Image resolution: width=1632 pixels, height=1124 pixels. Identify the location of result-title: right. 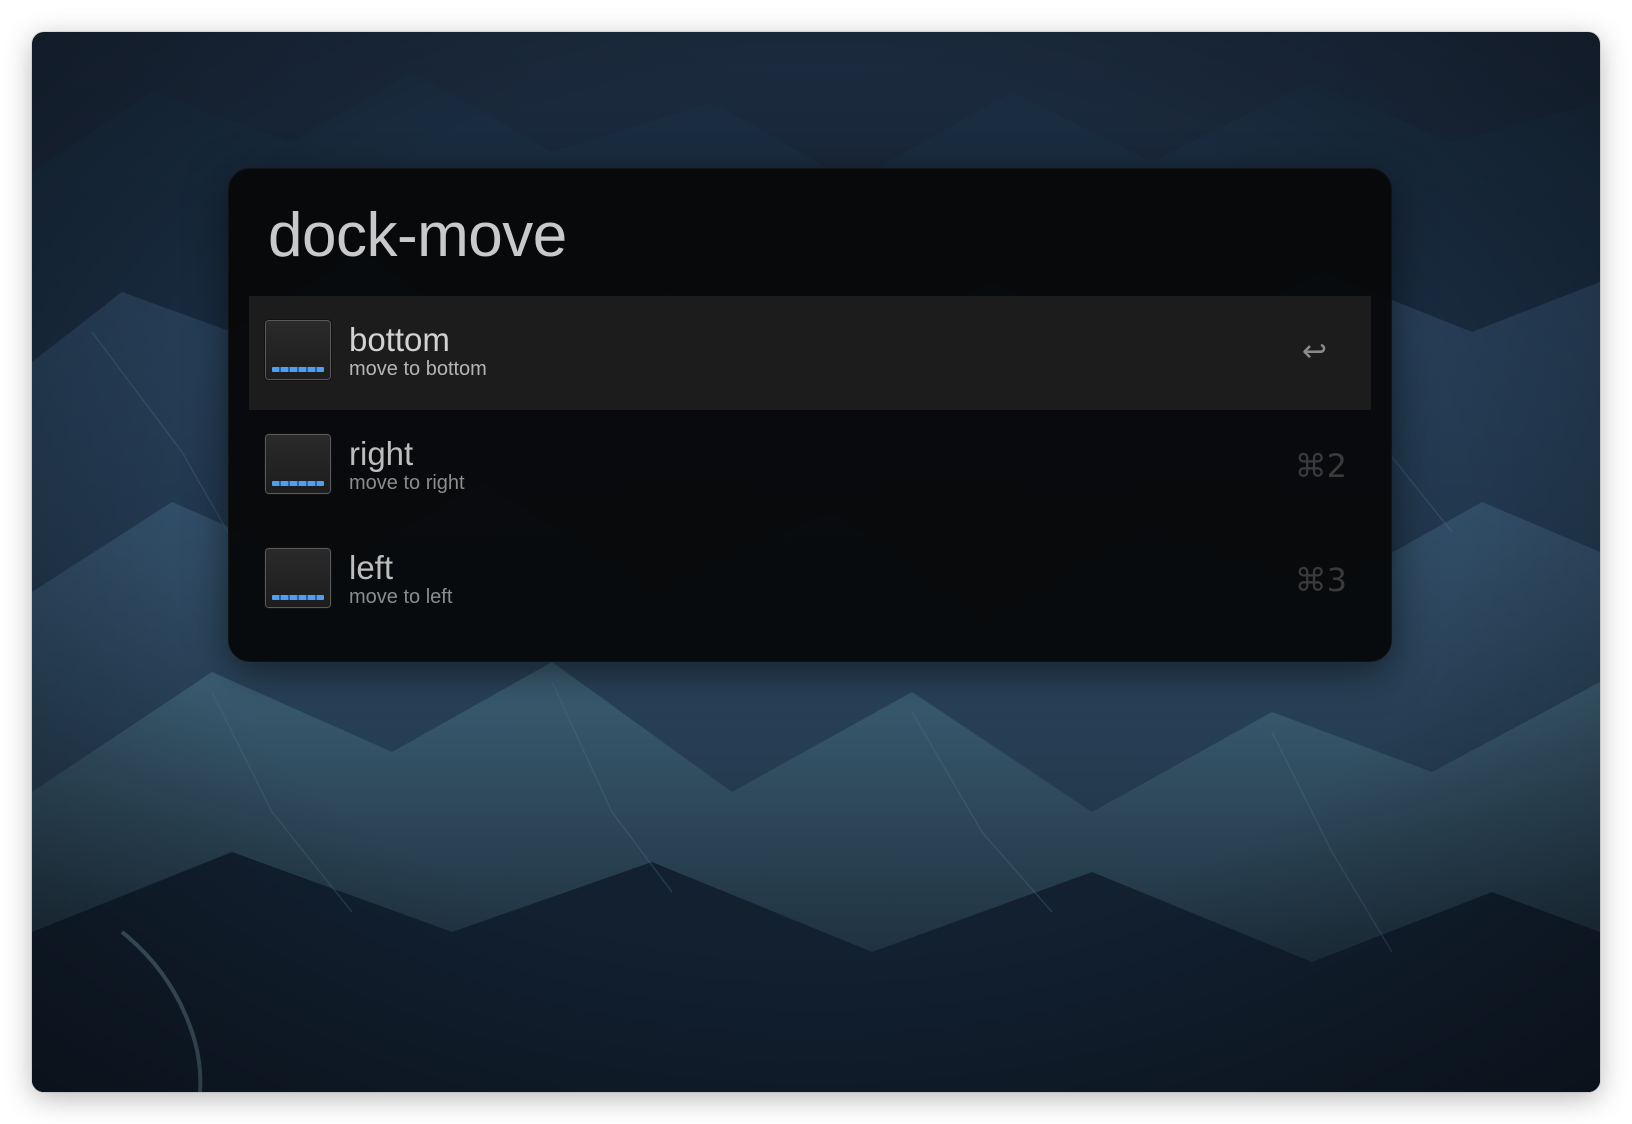
(381, 453).